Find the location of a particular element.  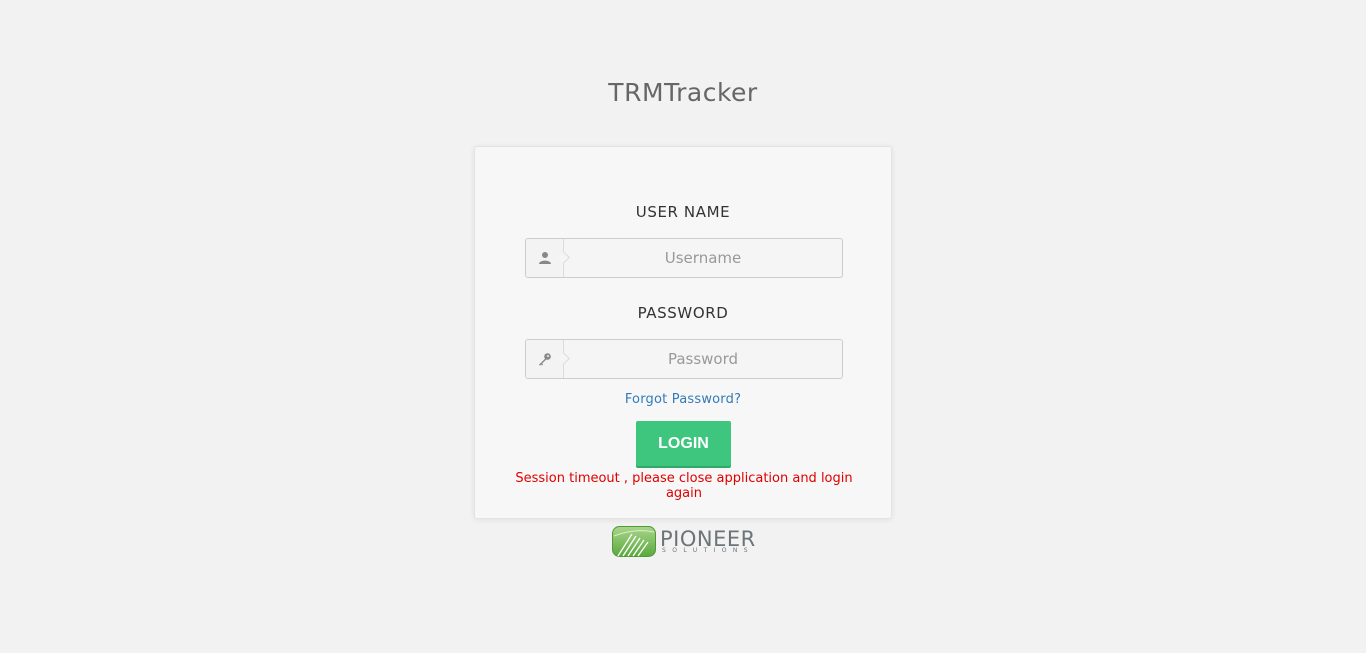

pioneer-brand: PIONEER SOLUTIONS is located at coordinates (692, 542).